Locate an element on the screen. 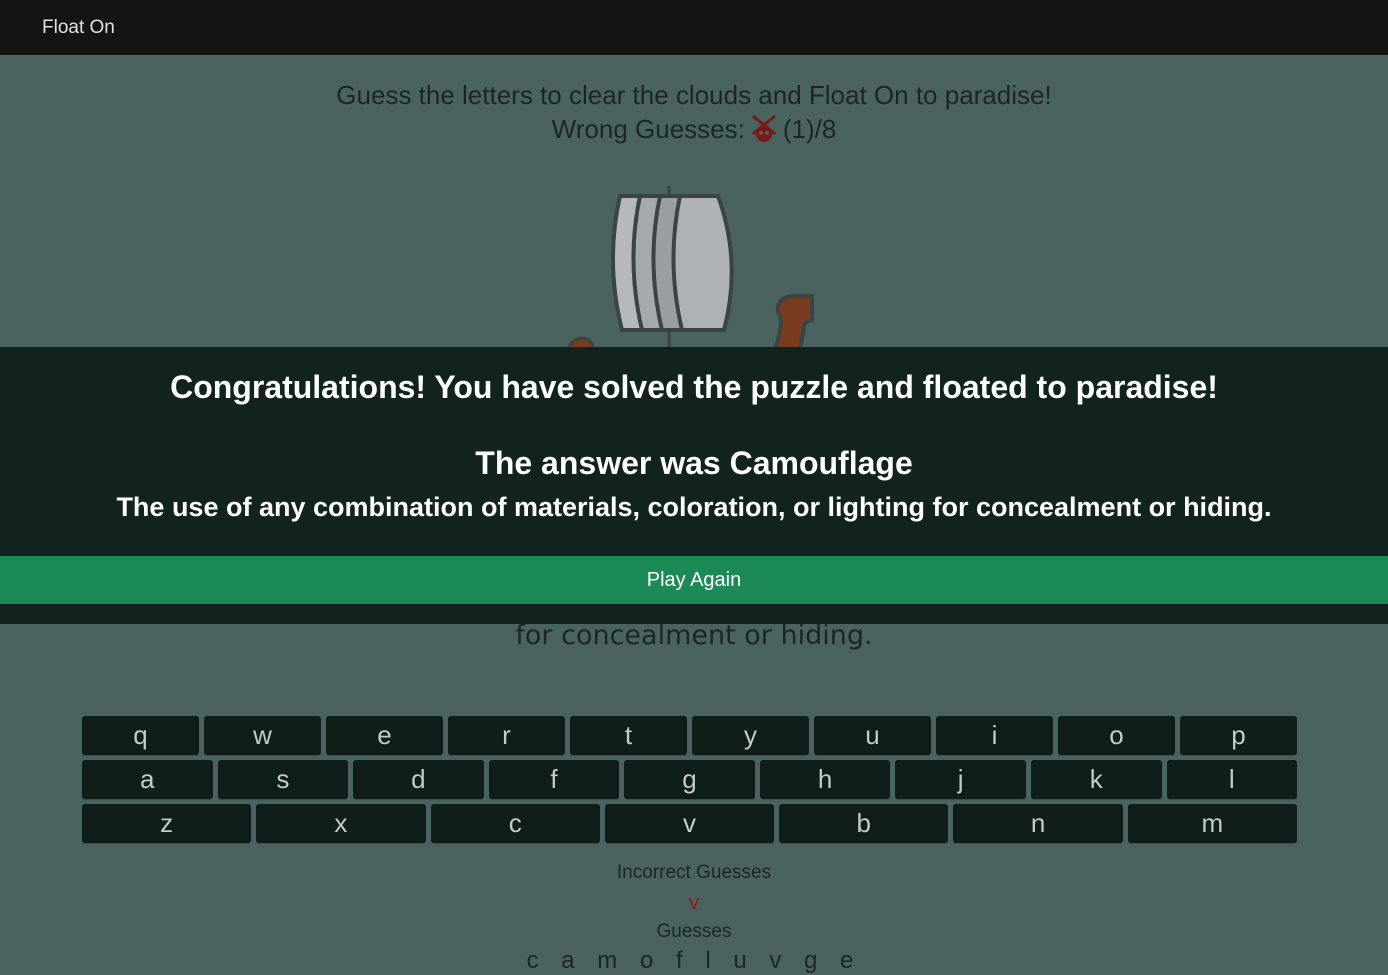 The width and height of the screenshot is (1388, 975). key-p: p is located at coordinates (1238, 735).